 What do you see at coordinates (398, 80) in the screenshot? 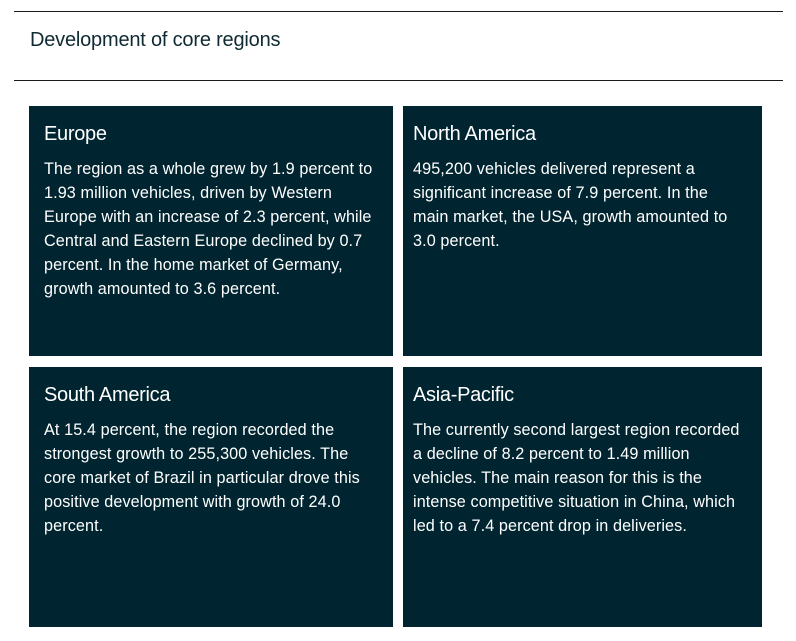
I see `heading-divider` at bounding box center [398, 80].